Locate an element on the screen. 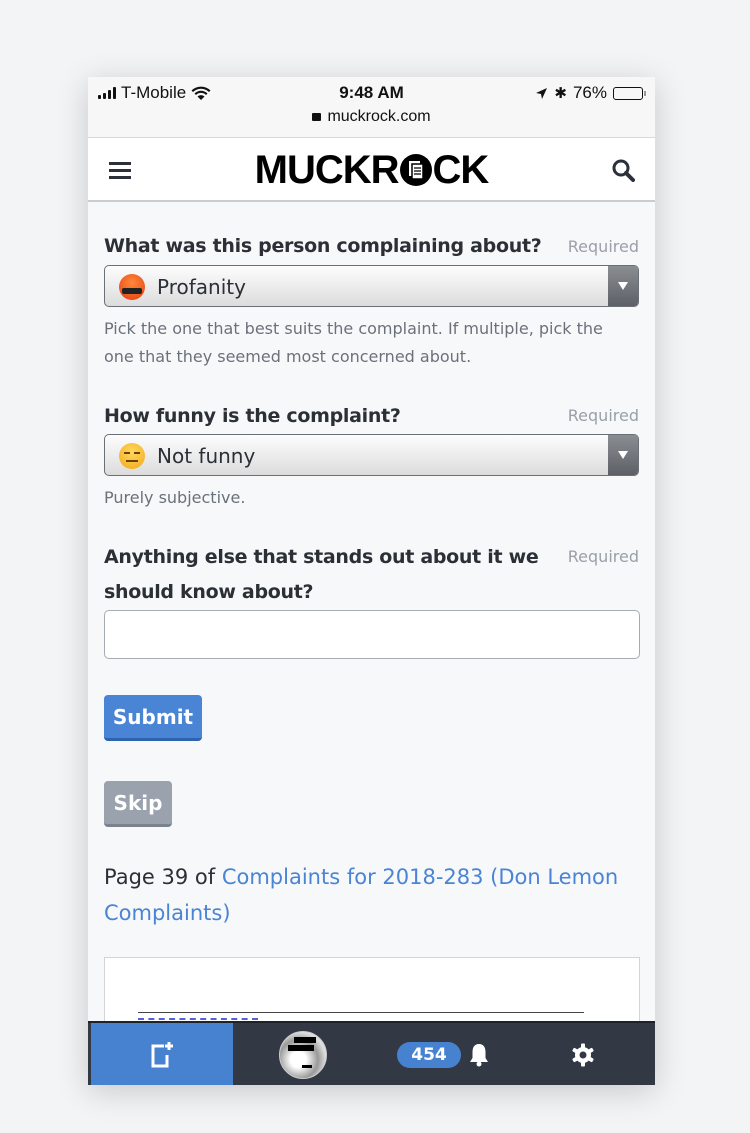  status-bar: T-Mobile 9:48 AM ✱ 76% muckrock.com is located at coordinates (371, 107).